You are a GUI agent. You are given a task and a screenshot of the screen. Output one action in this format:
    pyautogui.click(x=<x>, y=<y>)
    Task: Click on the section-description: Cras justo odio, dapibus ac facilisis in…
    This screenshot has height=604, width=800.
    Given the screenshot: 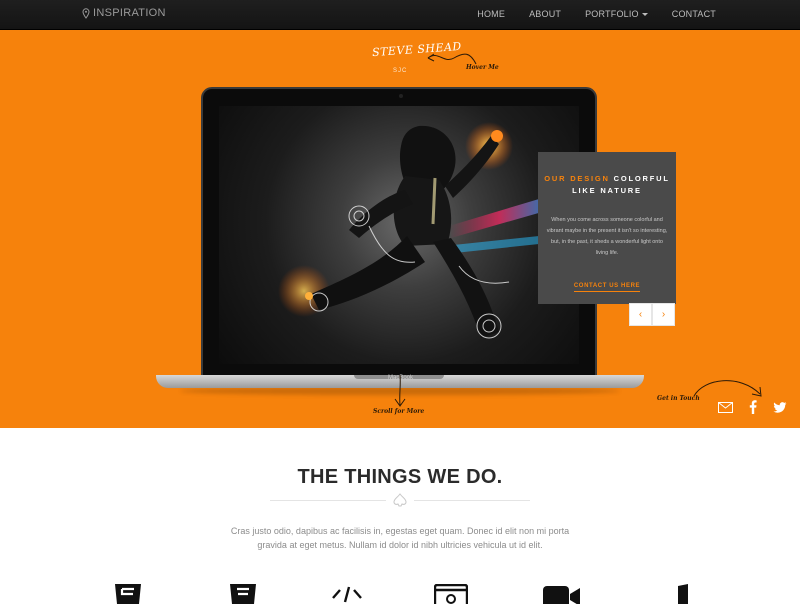 What is the action you would take?
    pyautogui.click(x=400, y=538)
    